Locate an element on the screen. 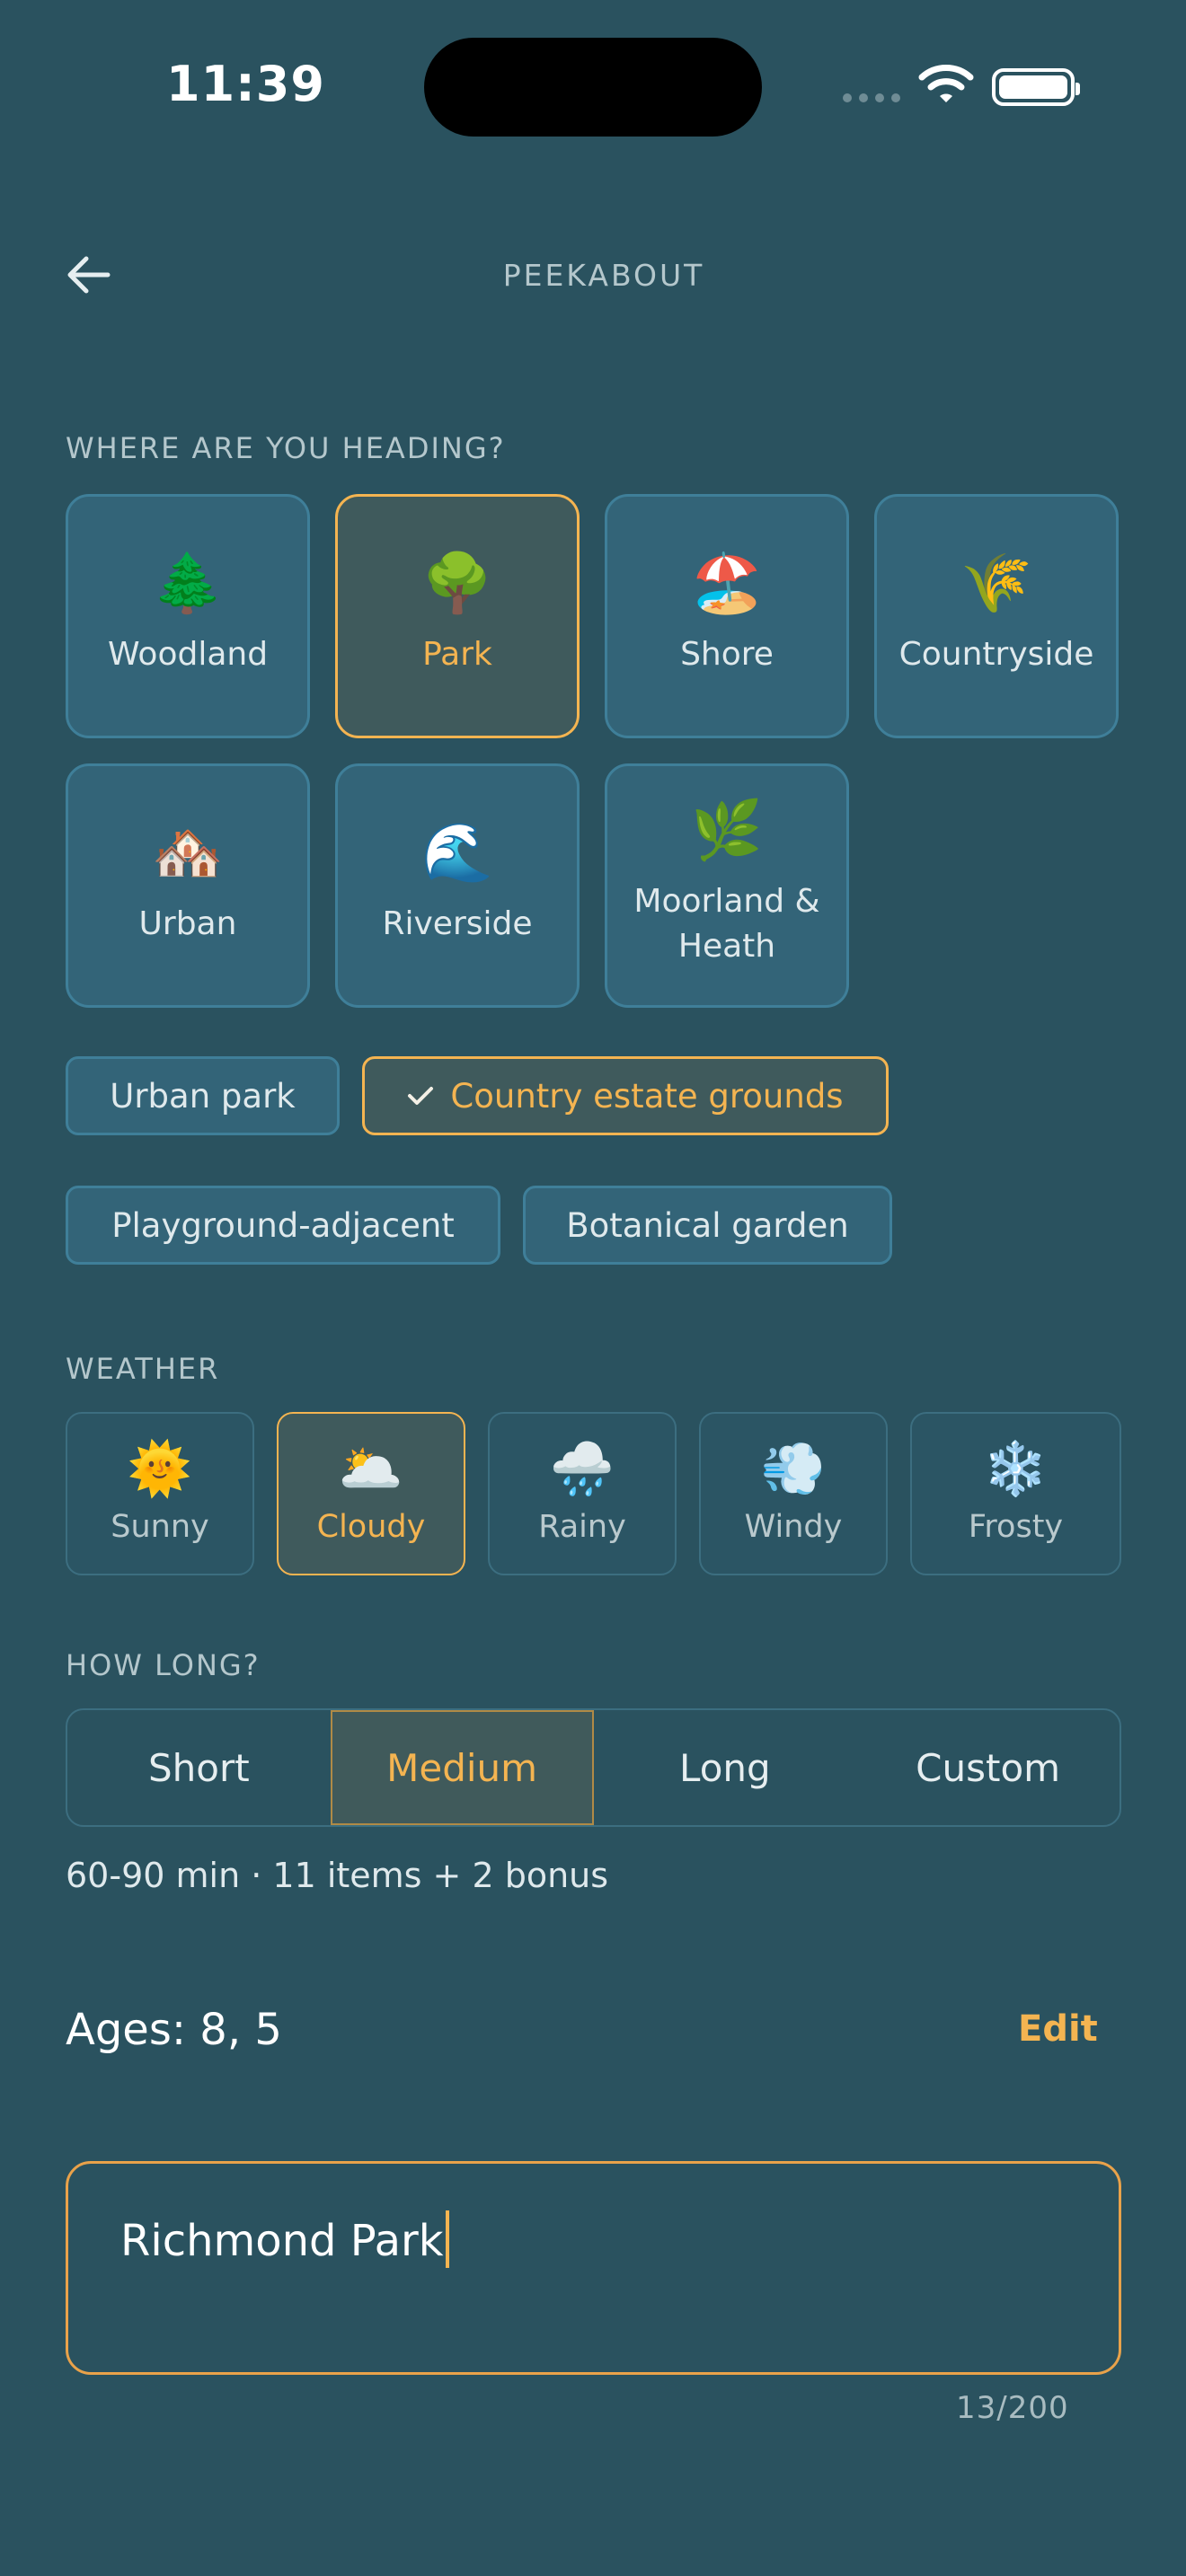  weather-option-rainy: 🌧️ Rainy is located at coordinates (582, 1493).